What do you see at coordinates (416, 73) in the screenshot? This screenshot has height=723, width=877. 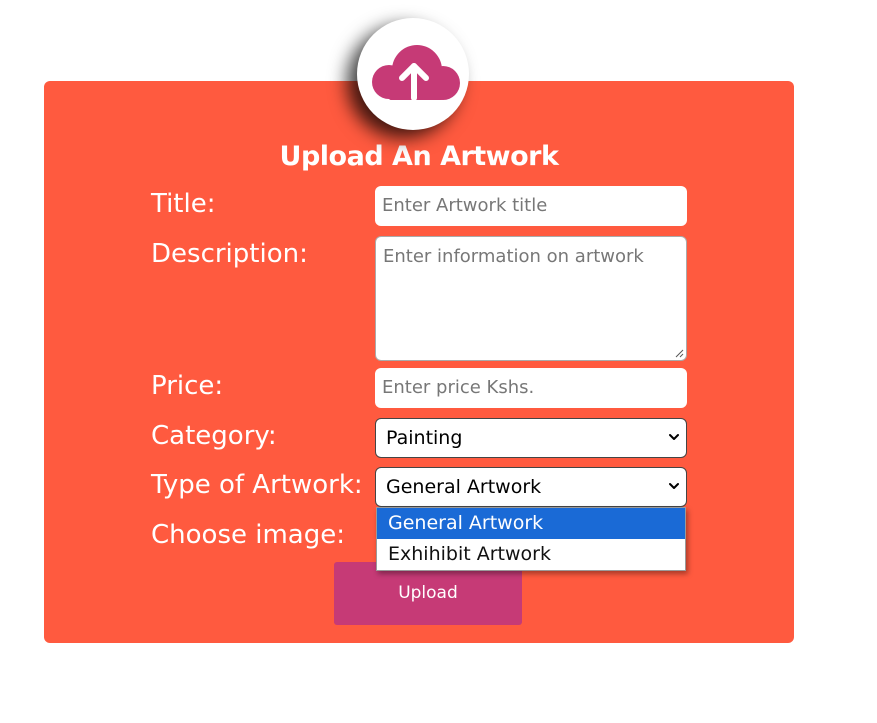 I see `cloud-upload-icon` at bounding box center [416, 73].